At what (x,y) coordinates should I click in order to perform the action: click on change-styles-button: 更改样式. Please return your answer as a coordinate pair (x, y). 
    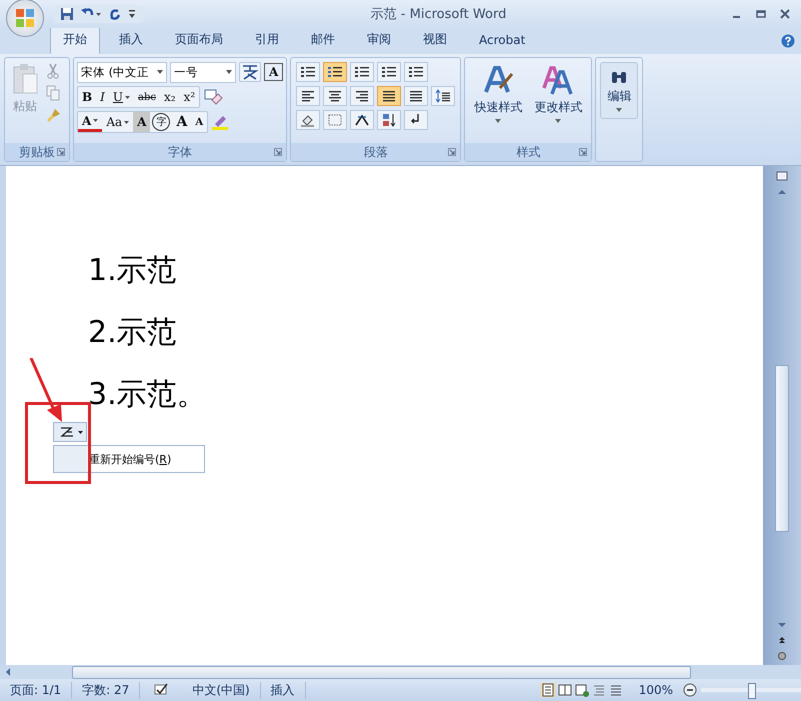
    Looking at the image, I should click on (558, 100).